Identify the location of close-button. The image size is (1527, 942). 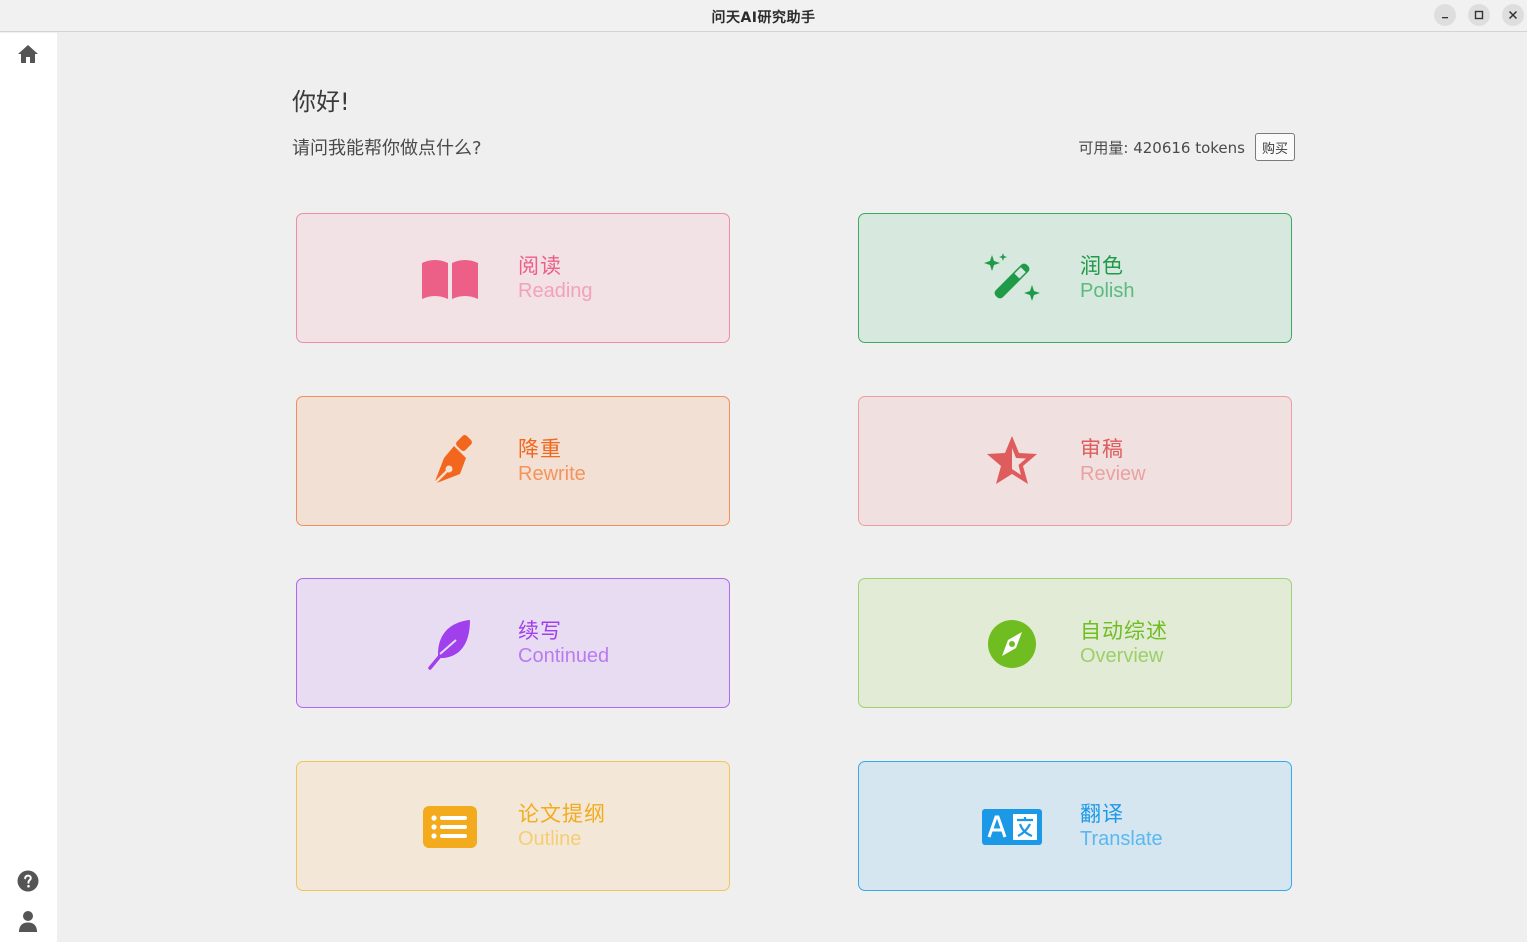
(1513, 15).